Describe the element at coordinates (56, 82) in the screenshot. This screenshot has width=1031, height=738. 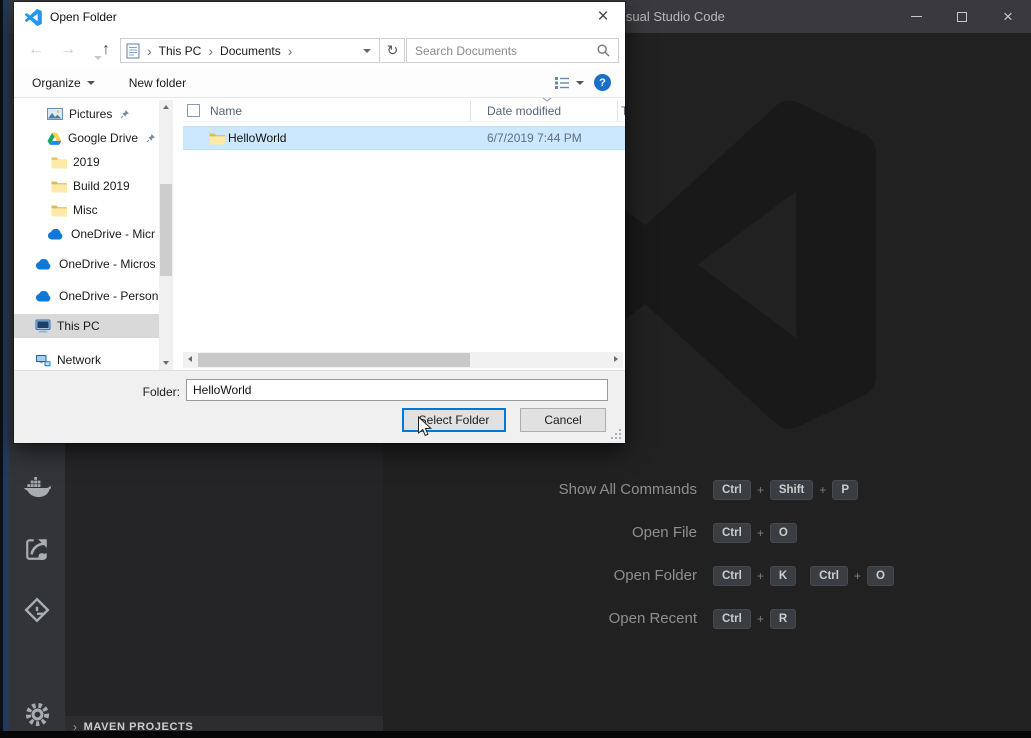
I see `organize-label: Organize` at that location.